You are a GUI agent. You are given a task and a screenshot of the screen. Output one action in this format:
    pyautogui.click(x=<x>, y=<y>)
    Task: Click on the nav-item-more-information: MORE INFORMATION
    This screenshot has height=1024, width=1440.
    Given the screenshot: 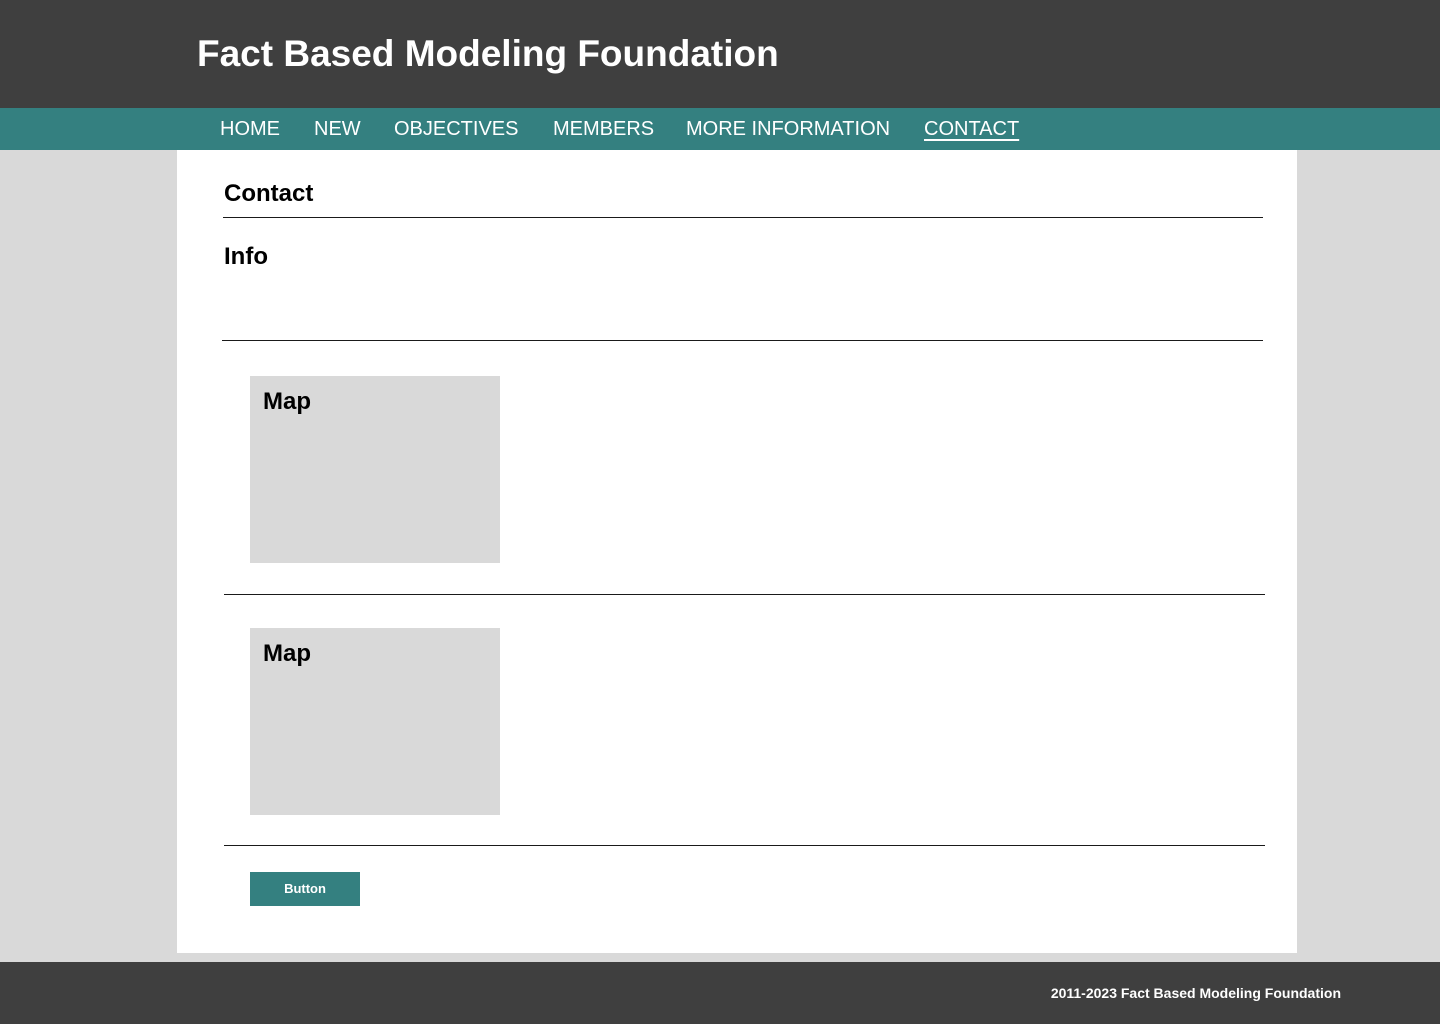 What is the action you would take?
    pyautogui.click(x=788, y=129)
    